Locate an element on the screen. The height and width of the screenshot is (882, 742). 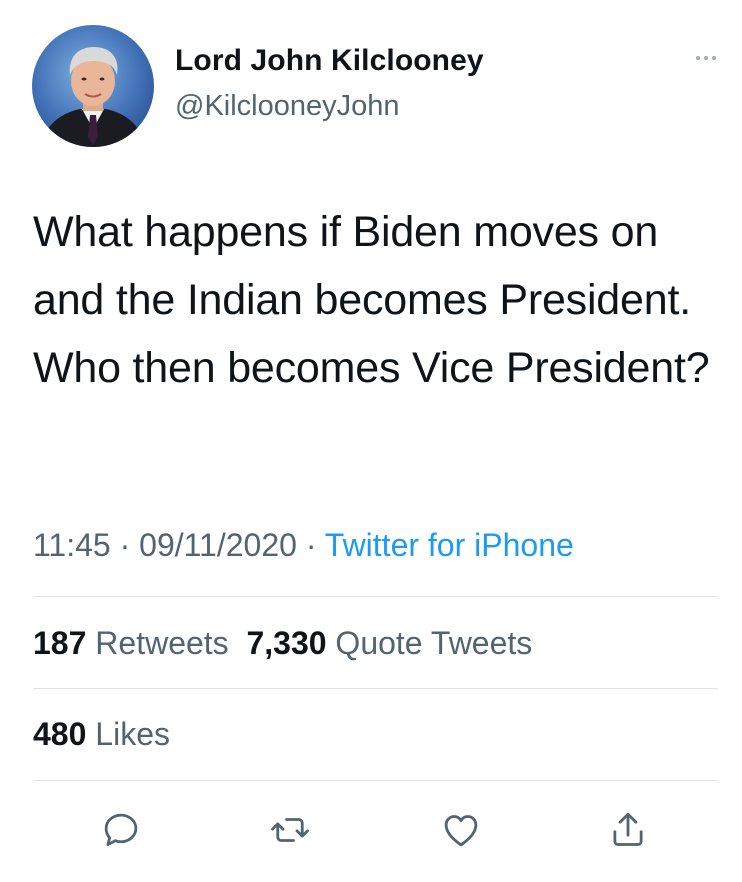
retweets-count: 187 is located at coordinates (60, 643).